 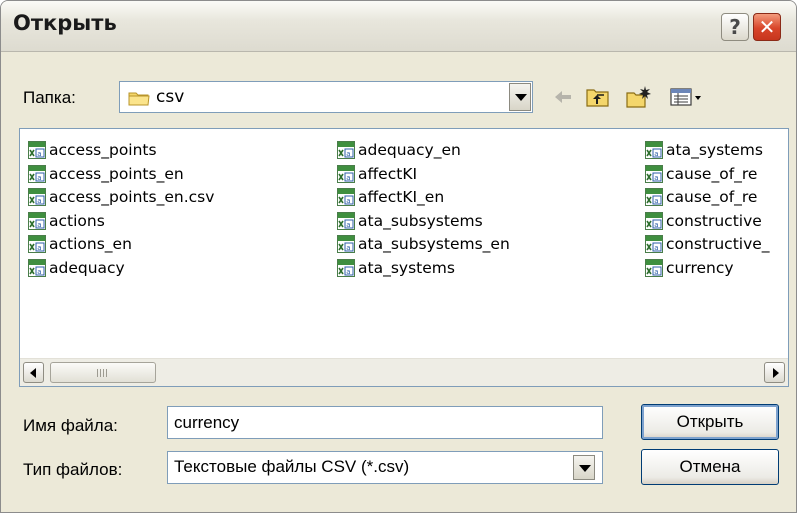 What do you see at coordinates (598, 97) in the screenshot?
I see `up-folder-icon` at bounding box center [598, 97].